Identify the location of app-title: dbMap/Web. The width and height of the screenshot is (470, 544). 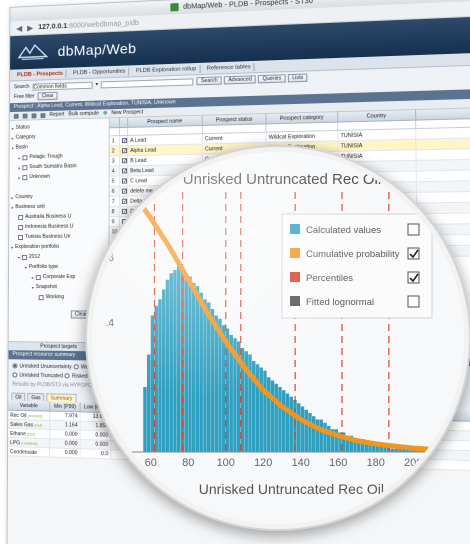
(97, 49).